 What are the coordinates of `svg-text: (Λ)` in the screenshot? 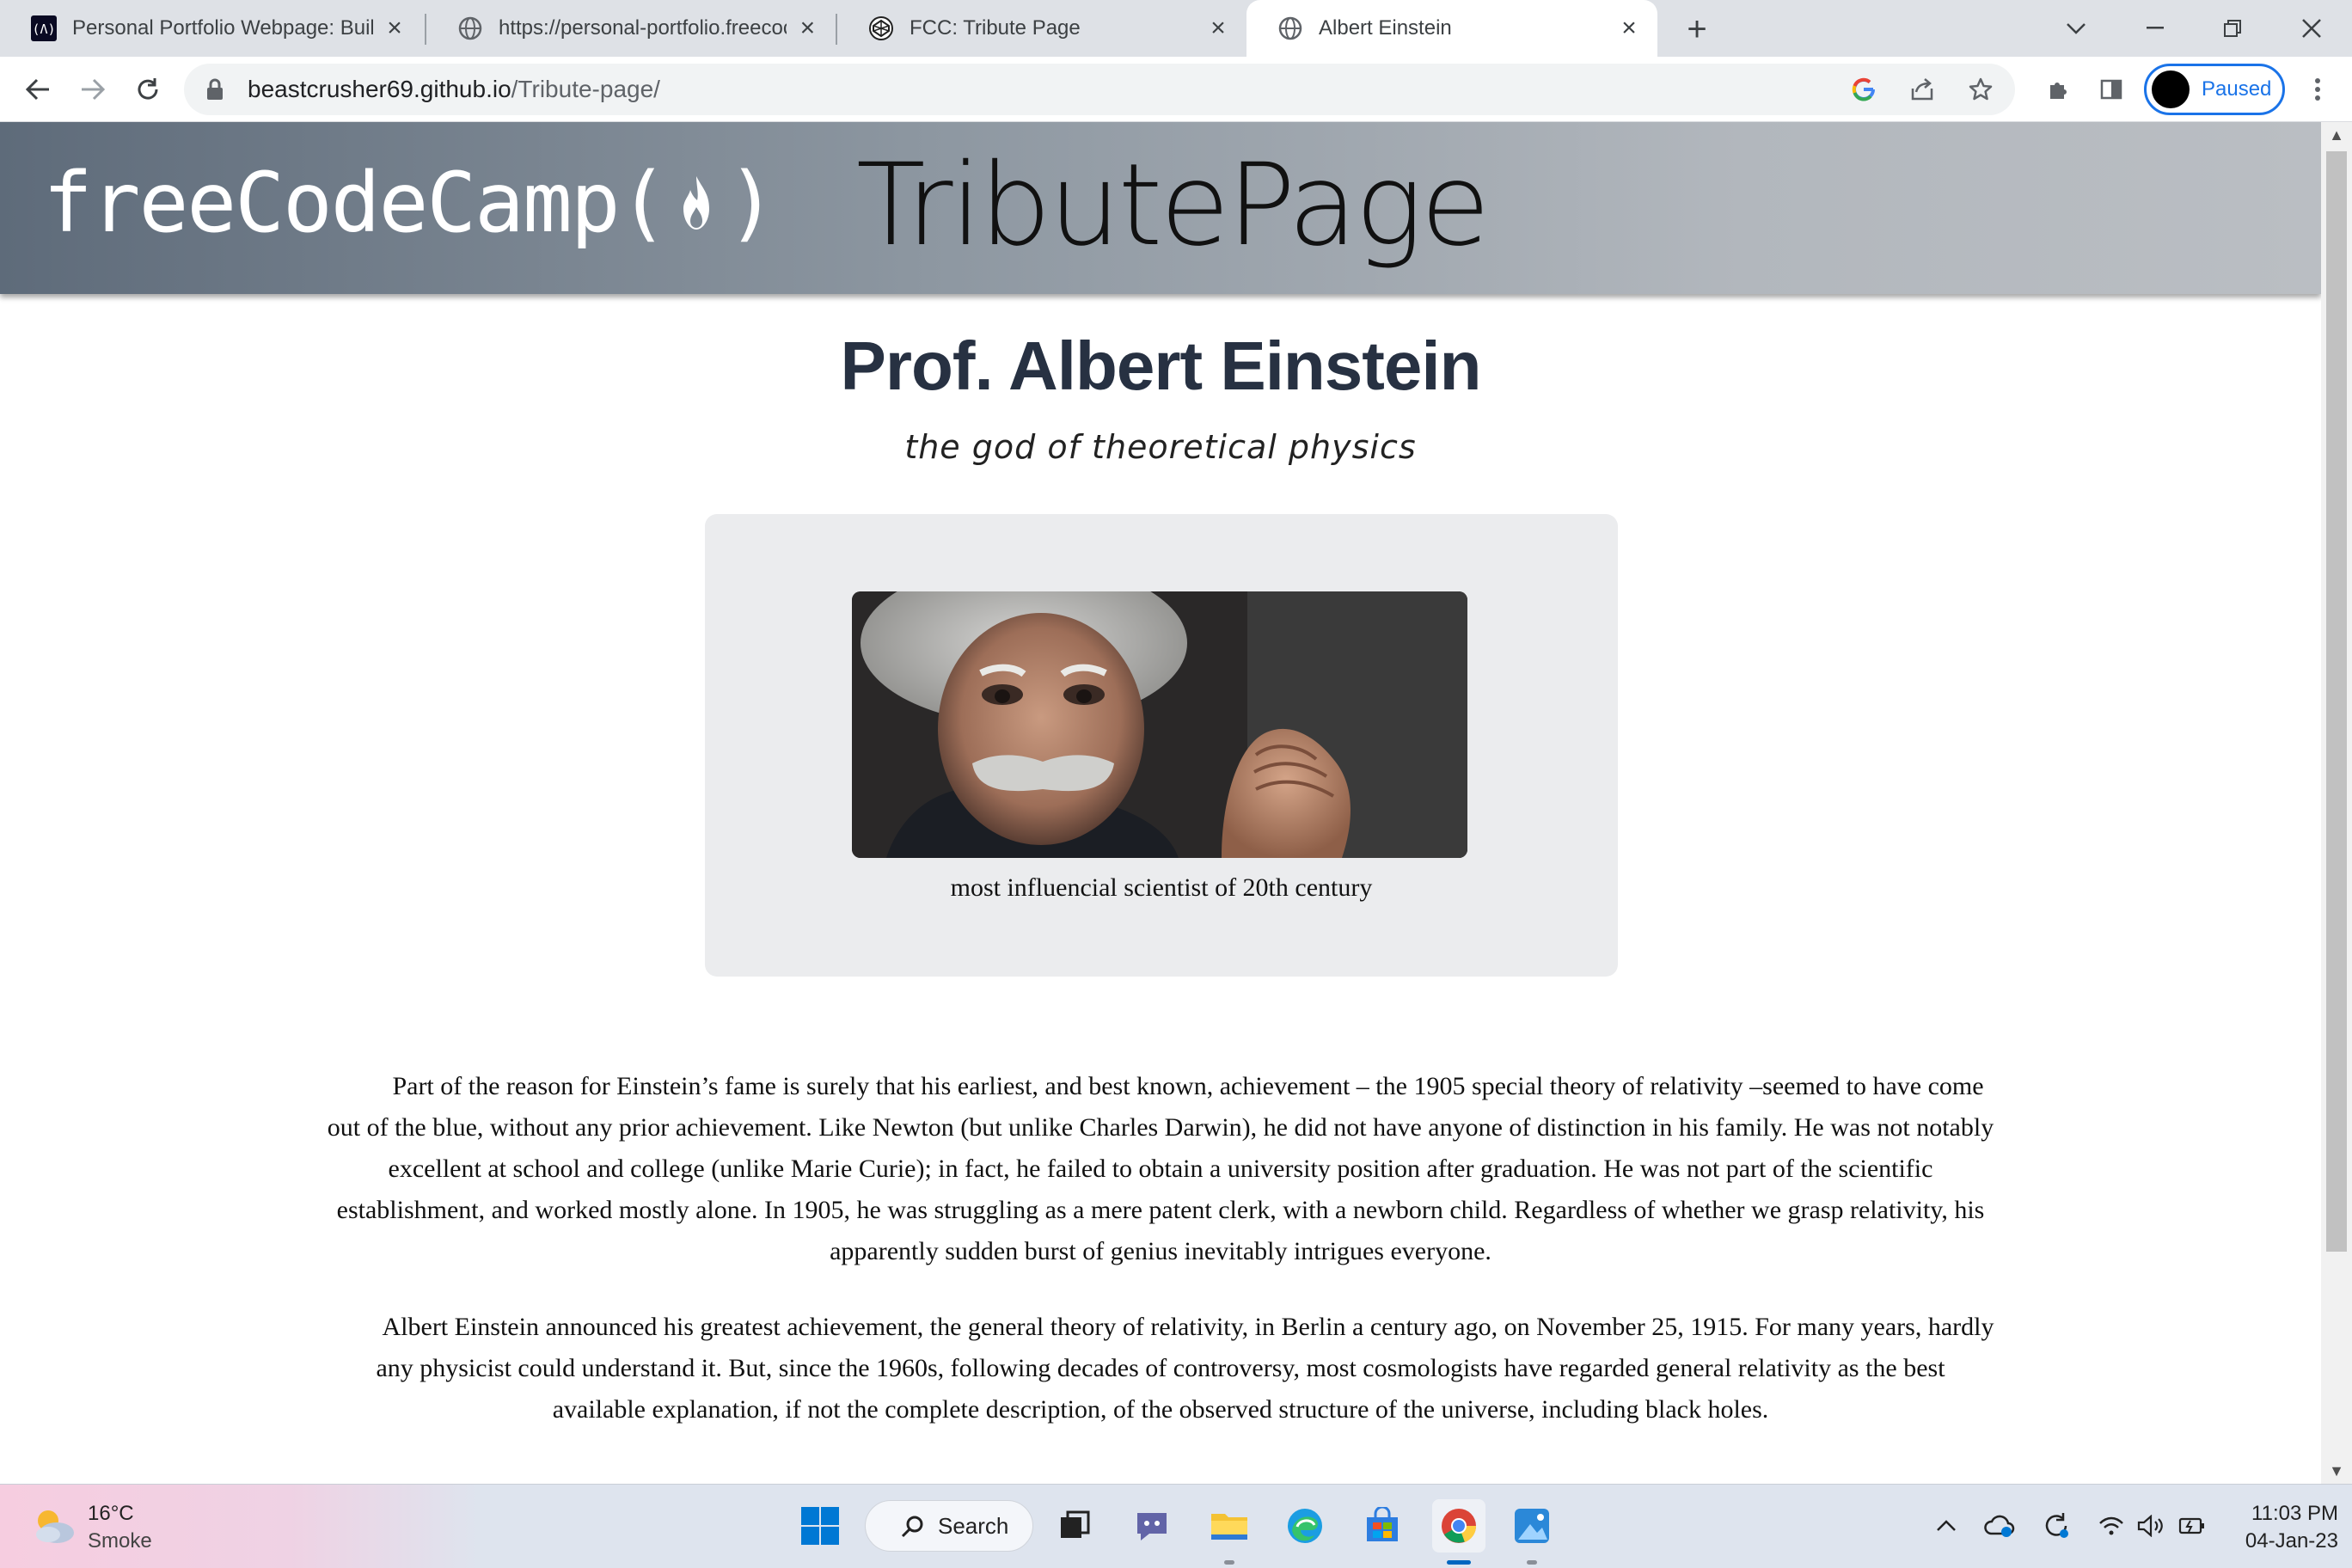 It's located at (43, 29).